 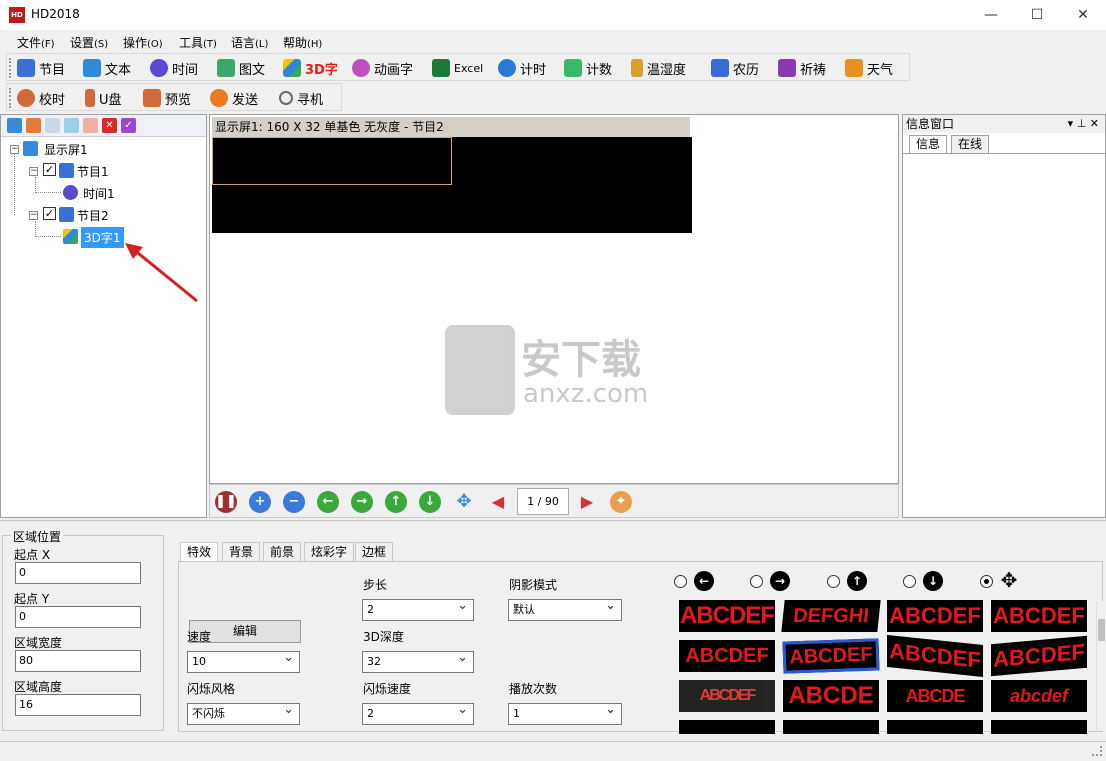 What do you see at coordinates (928, 144) in the screenshot?
I see `tab-info: 信息` at bounding box center [928, 144].